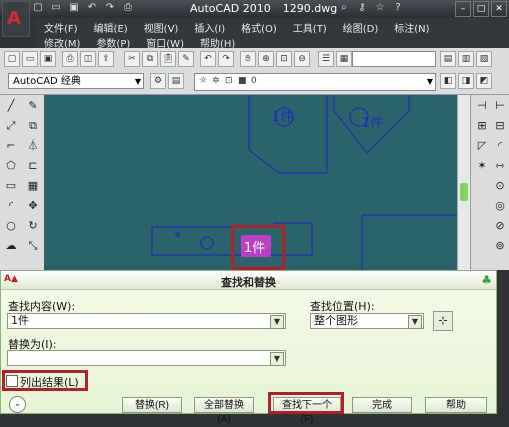 This screenshot has width=509, height=427. I want to click on help-icon: ?, so click(398, 8).